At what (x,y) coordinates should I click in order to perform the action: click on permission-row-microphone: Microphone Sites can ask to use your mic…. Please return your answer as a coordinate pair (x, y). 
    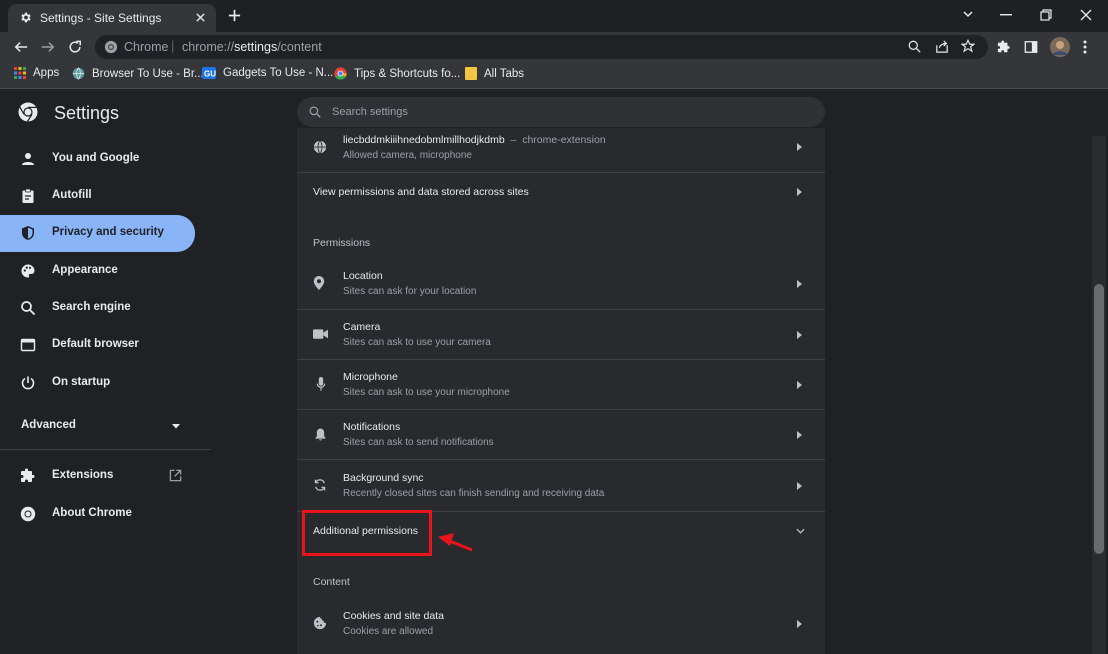
    Looking at the image, I should click on (561, 384).